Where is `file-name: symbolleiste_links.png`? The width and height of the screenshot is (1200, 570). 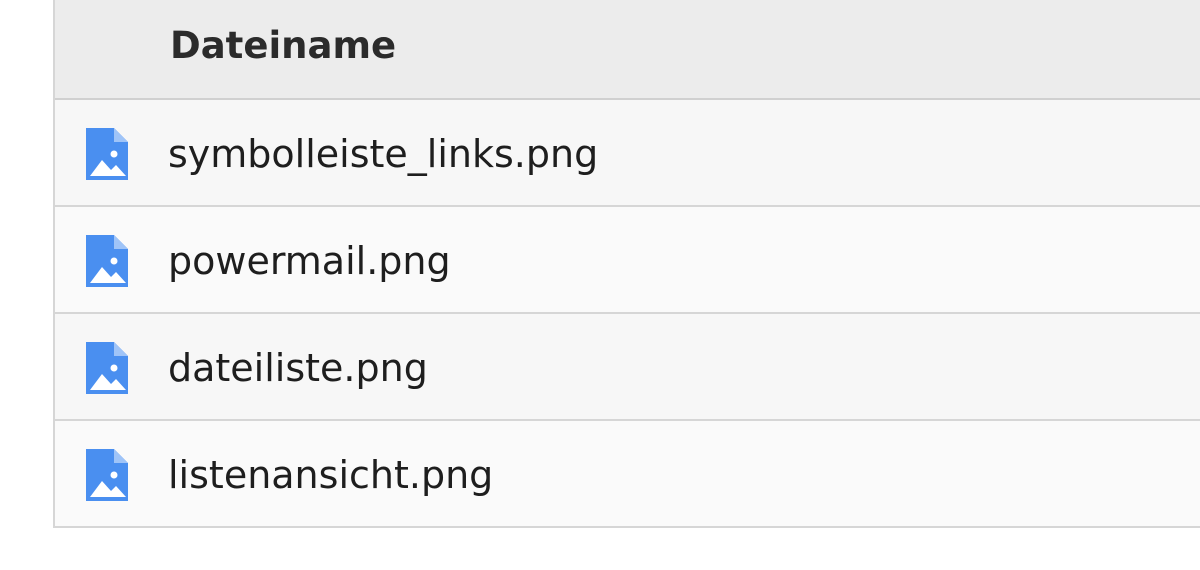
file-name: symbolleiste_links.png is located at coordinates (383, 154).